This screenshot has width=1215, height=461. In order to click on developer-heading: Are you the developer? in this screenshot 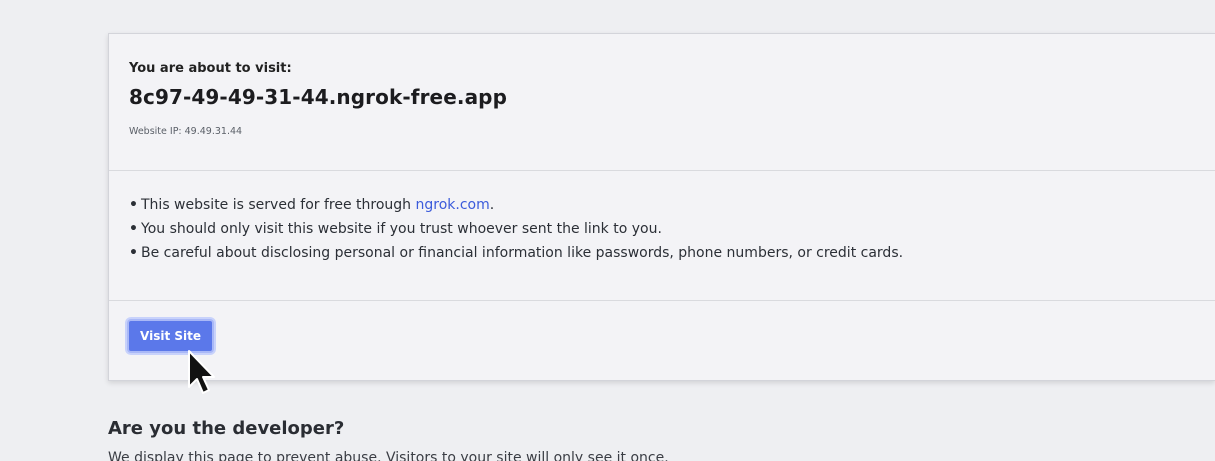, I will do `click(226, 428)`.